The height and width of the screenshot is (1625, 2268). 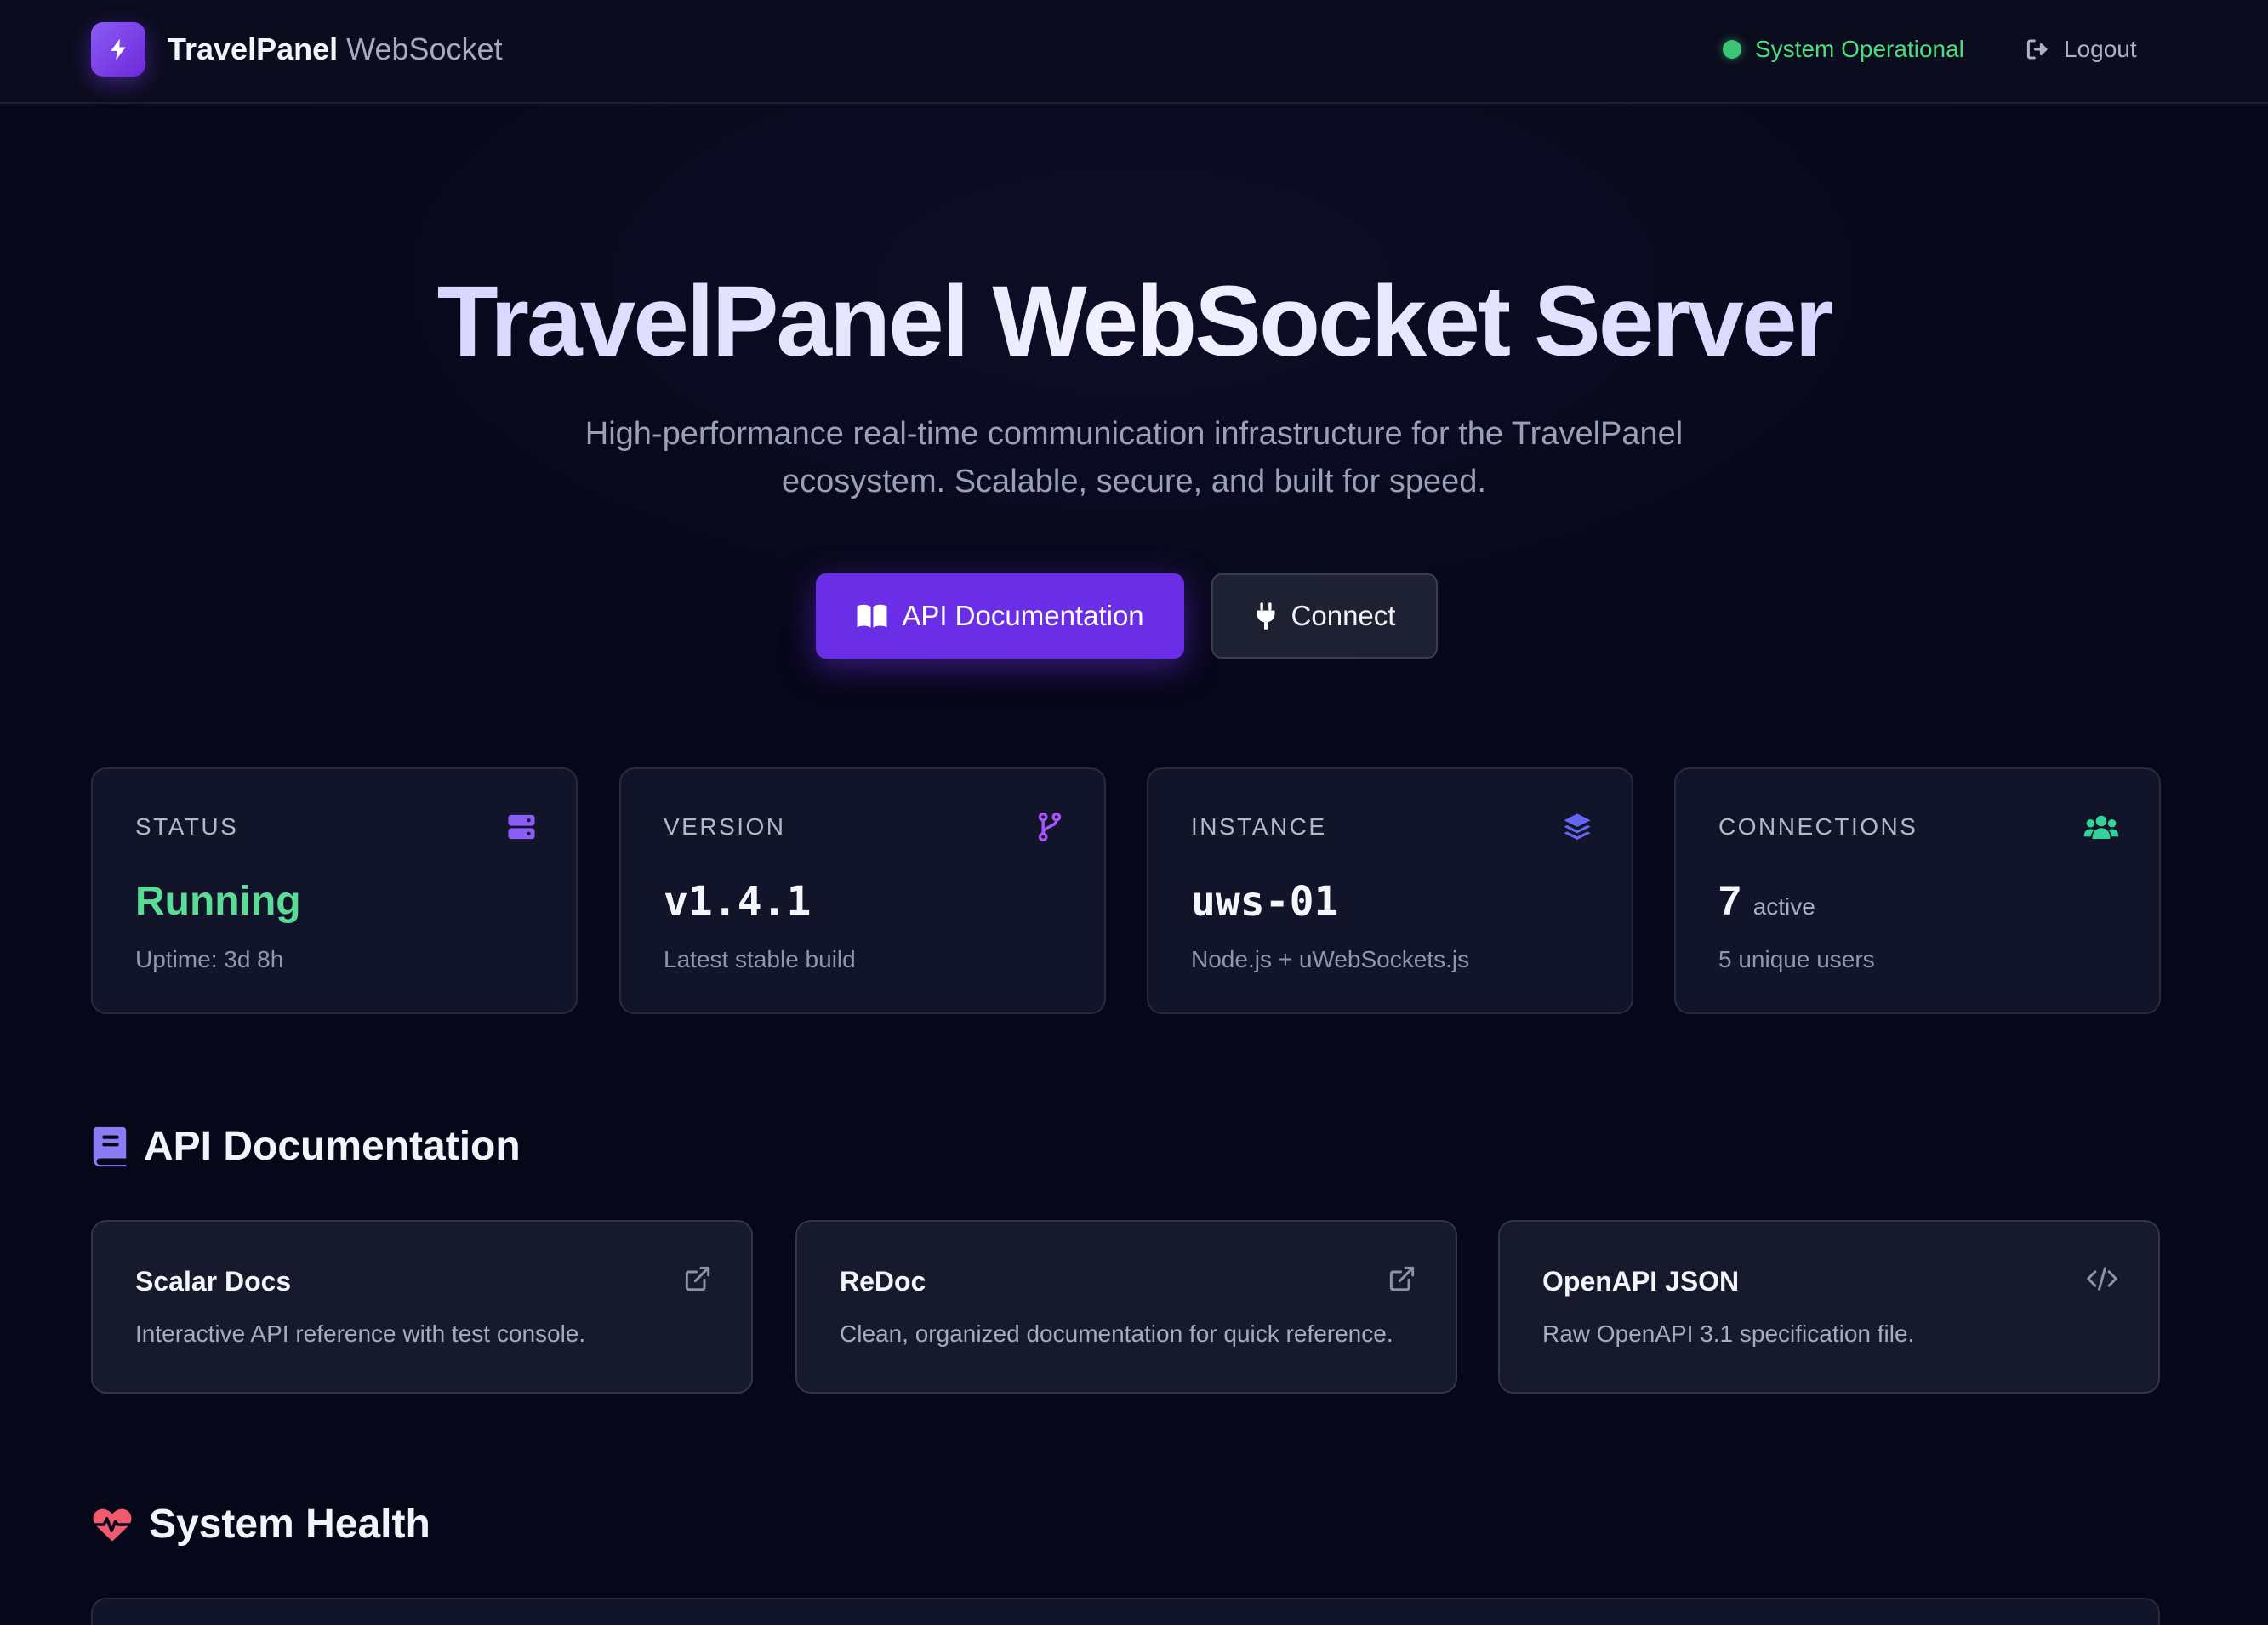 I want to click on brand-name: TravelPanel WebSocket, so click(x=335, y=49).